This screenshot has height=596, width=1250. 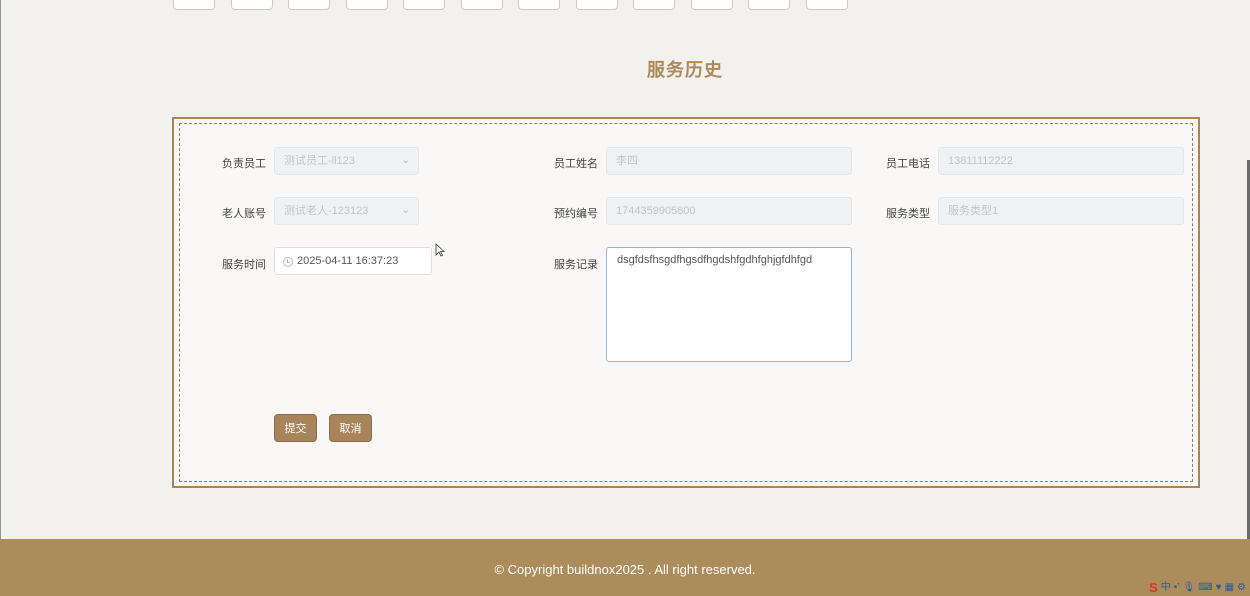 I want to click on field-label-booking-no: 预约编号, so click(x=576, y=214).